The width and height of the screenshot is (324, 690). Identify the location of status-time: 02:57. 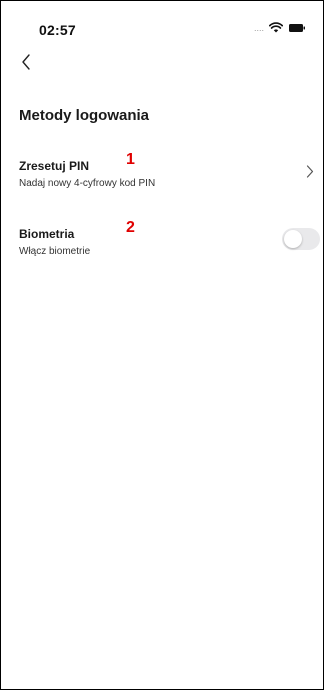
(57, 30).